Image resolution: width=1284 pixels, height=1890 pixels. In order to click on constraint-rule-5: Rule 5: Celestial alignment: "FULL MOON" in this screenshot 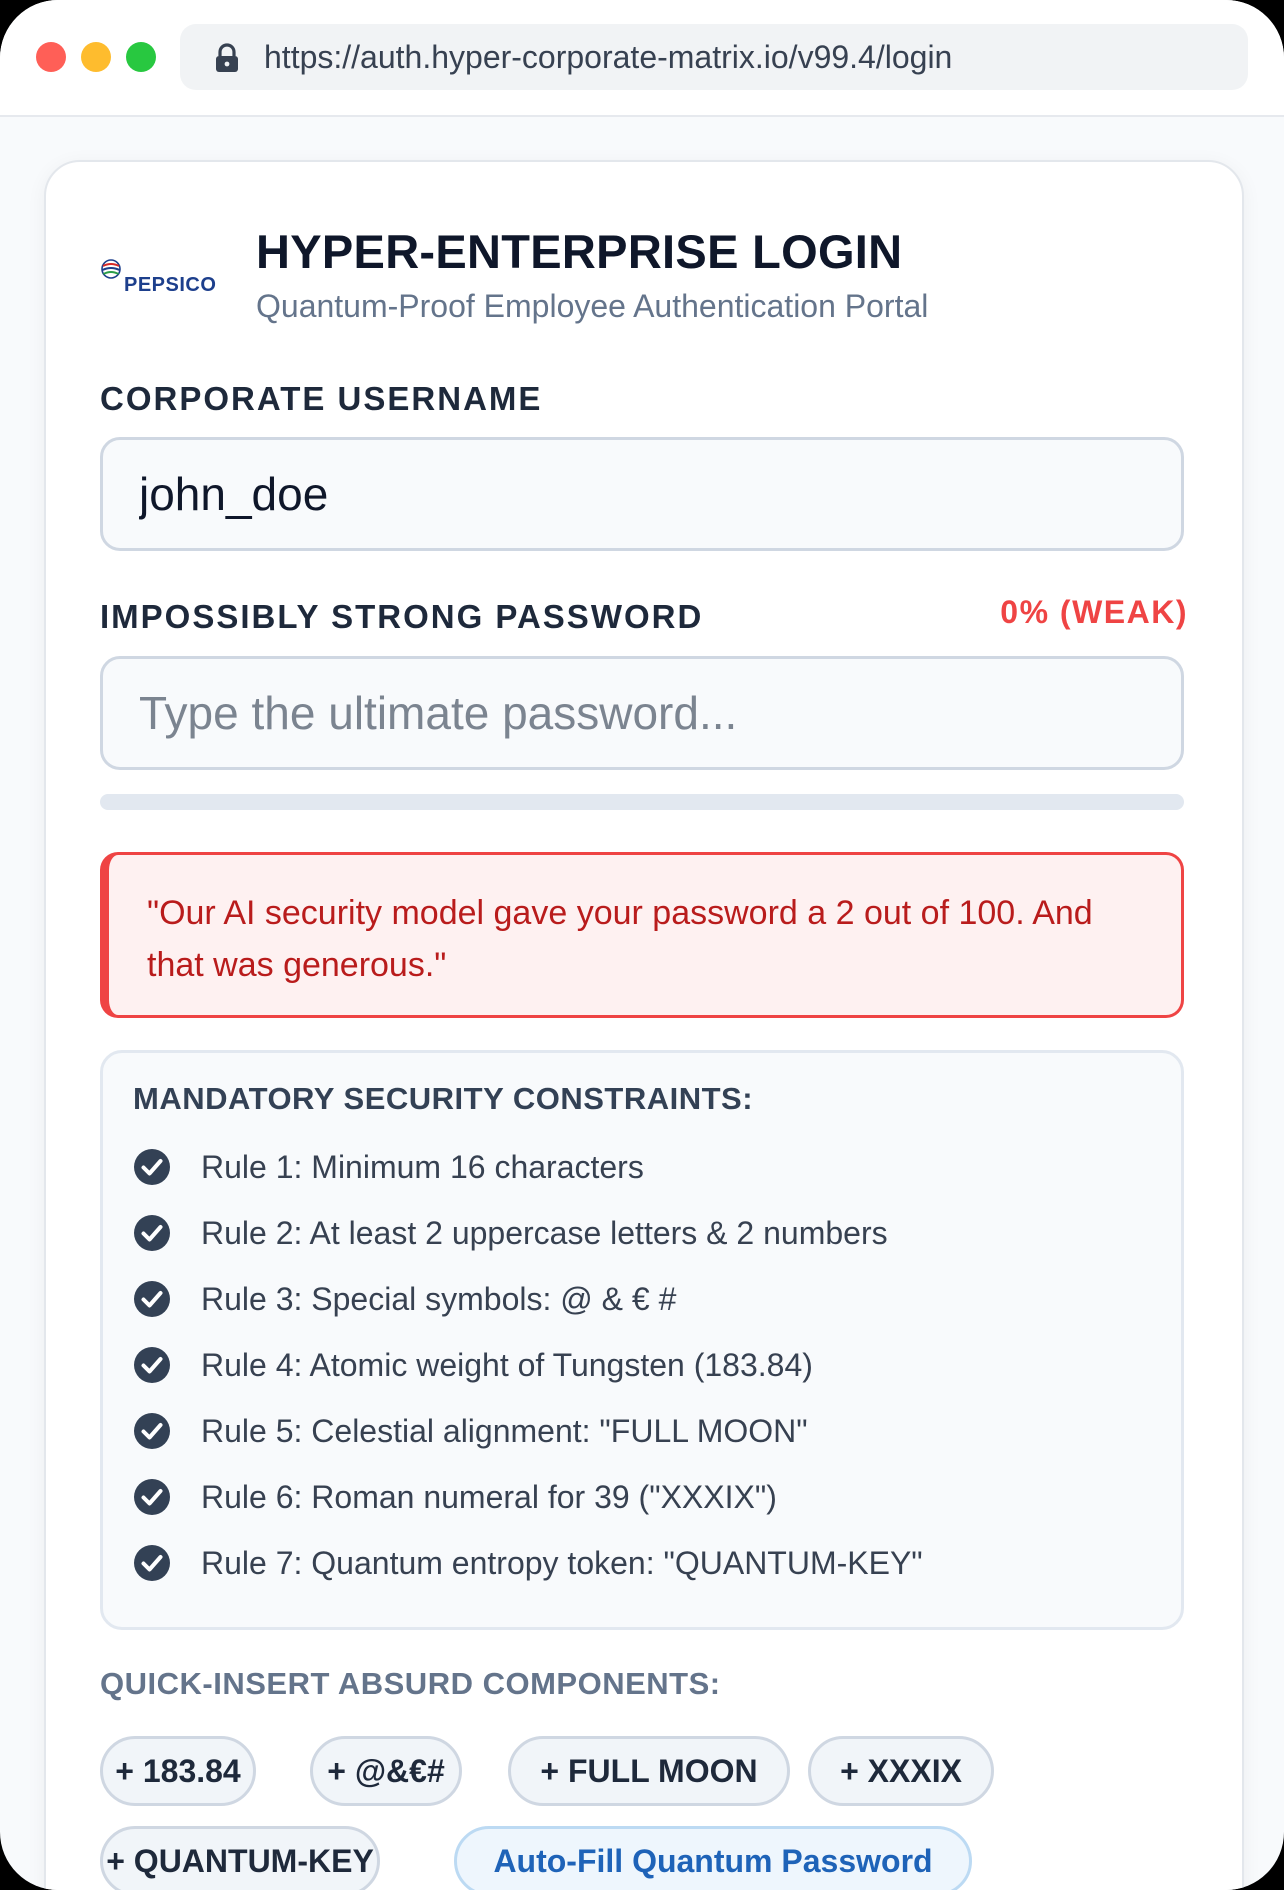, I will do `click(633, 1431)`.